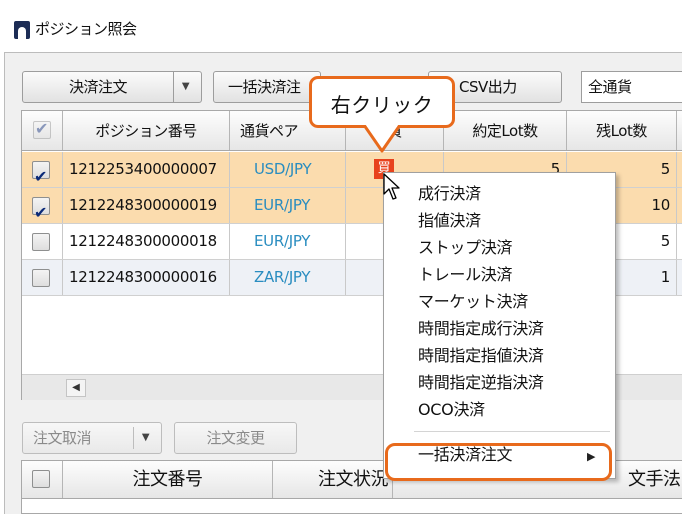  I want to click on right-click-callout: 右クリック, so click(382, 102).